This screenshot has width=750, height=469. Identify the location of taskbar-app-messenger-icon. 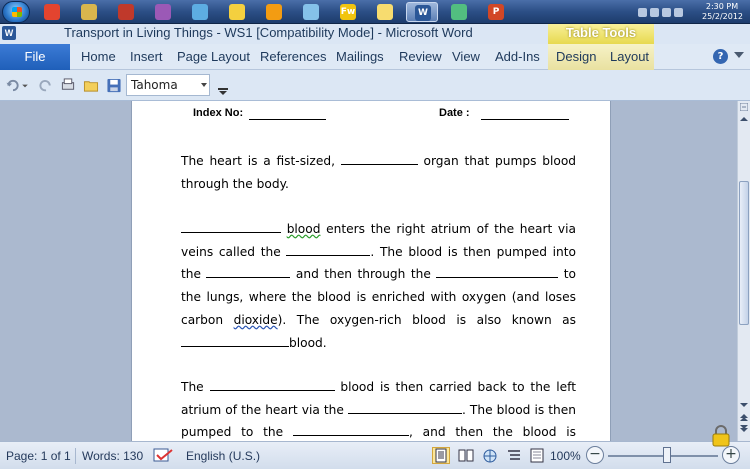
(459, 12).